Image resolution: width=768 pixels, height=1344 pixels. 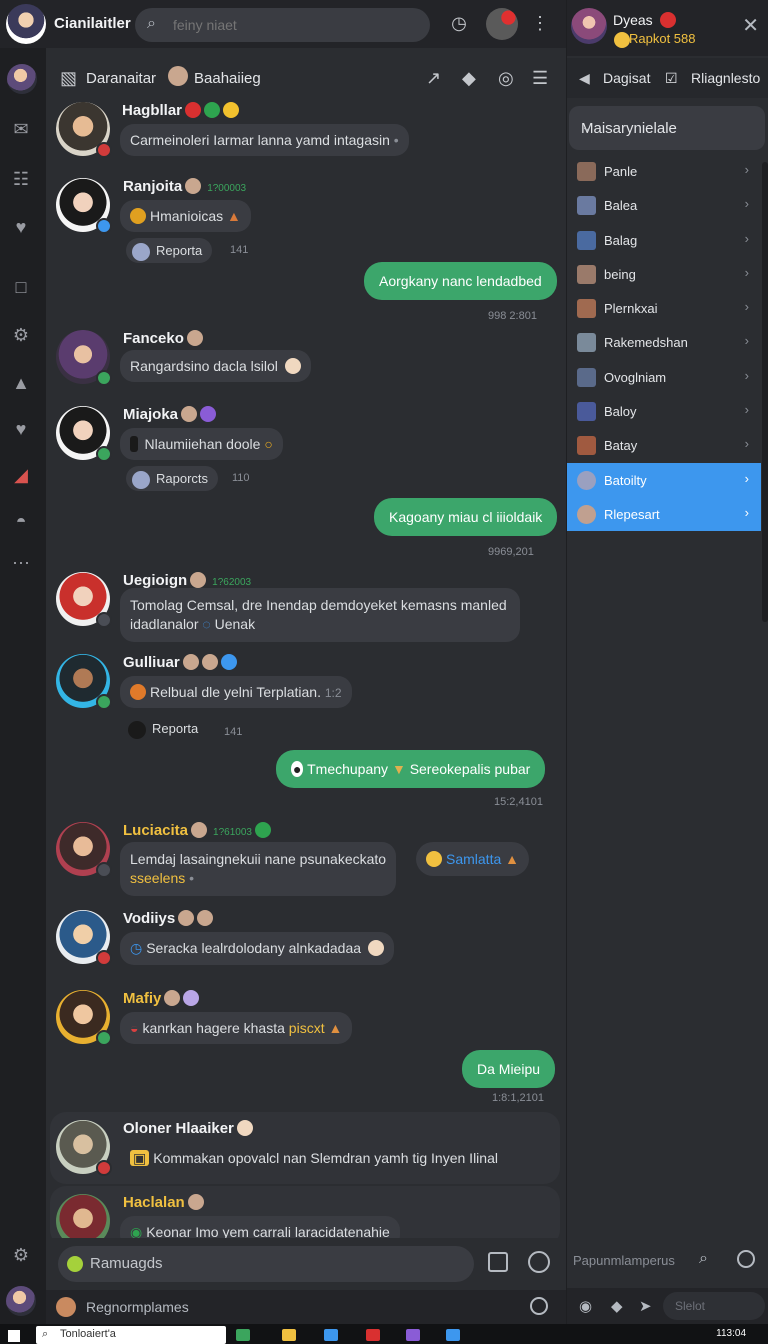 What do you see at coordinates (185, 216) in the screenshot?
I see `message-bubble: Hmanioicas ▲` at bounding box center [185, 216].